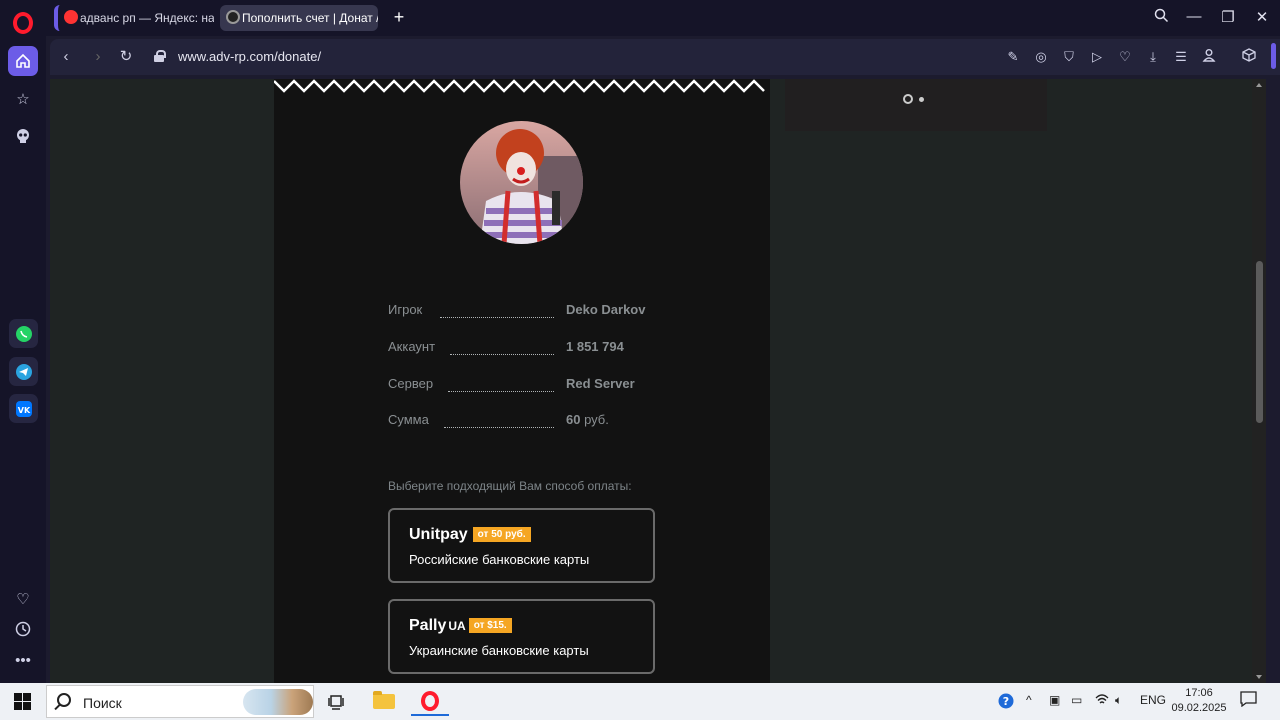  Describe the element at coordinates (23, 599) in the screenshot. I see `heart-icon: ♡` at that location.